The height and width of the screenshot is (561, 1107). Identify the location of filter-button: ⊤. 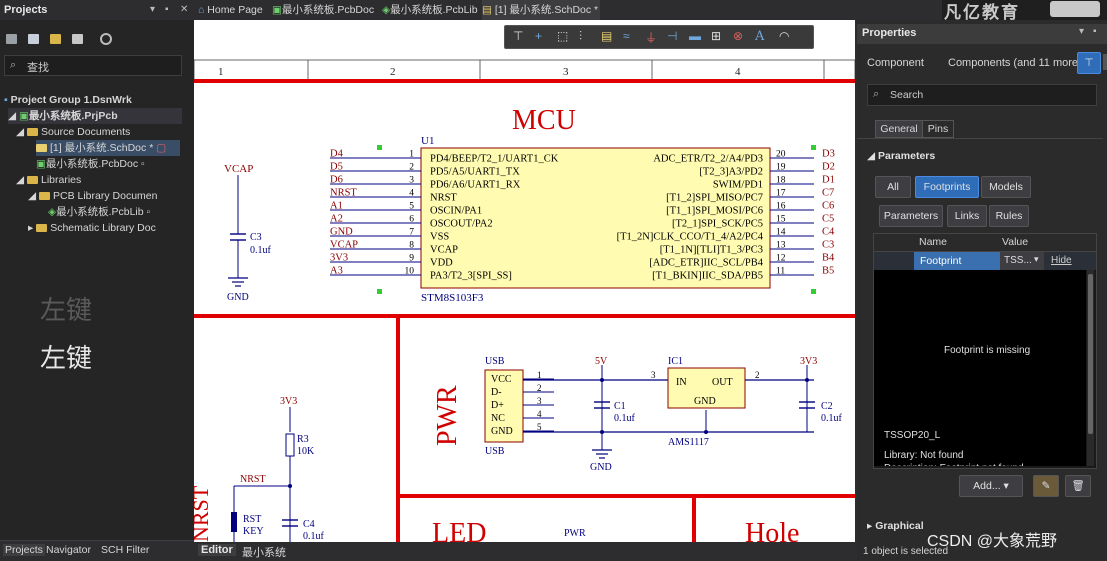
(1089, 63).